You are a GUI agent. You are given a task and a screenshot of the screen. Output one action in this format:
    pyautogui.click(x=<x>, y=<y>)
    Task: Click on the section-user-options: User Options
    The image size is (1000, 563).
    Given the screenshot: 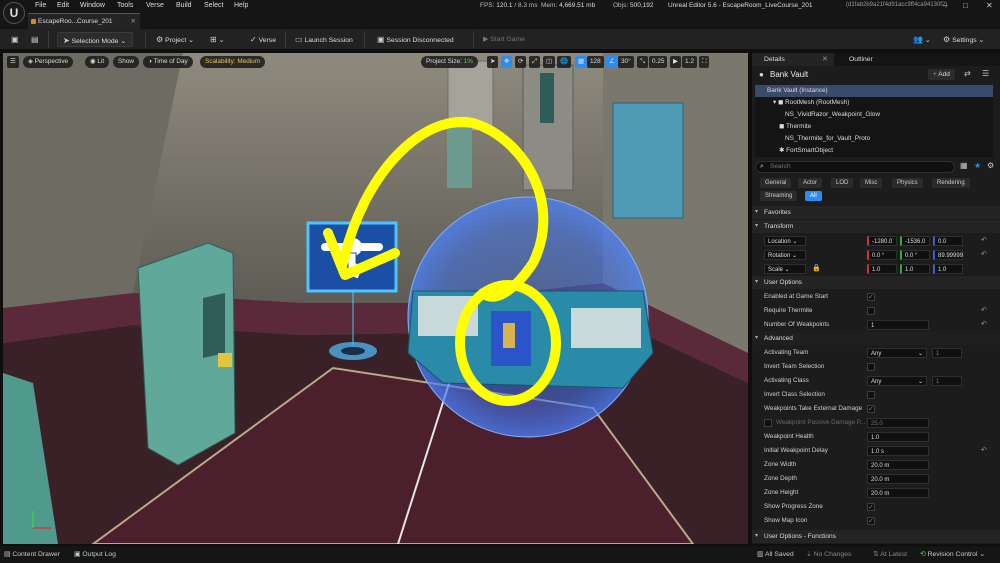 What is the action you would take?
    pyautogui.click(x=876, y=282)
    